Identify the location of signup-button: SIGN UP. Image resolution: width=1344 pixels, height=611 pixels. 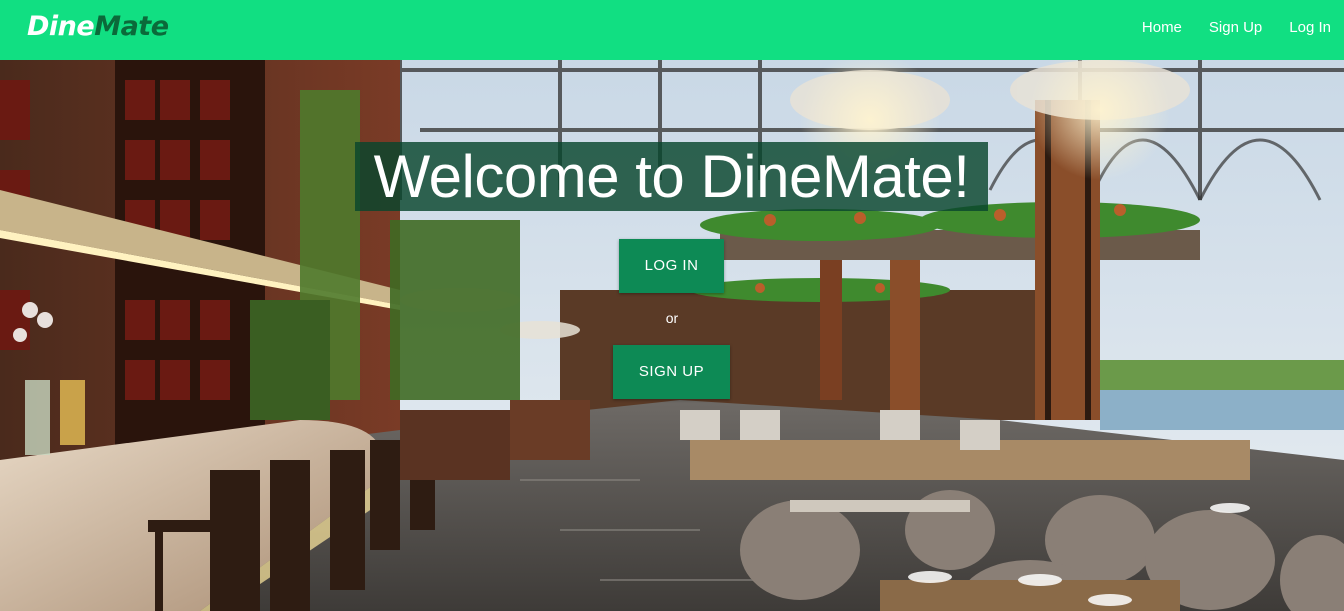
(671, 372).